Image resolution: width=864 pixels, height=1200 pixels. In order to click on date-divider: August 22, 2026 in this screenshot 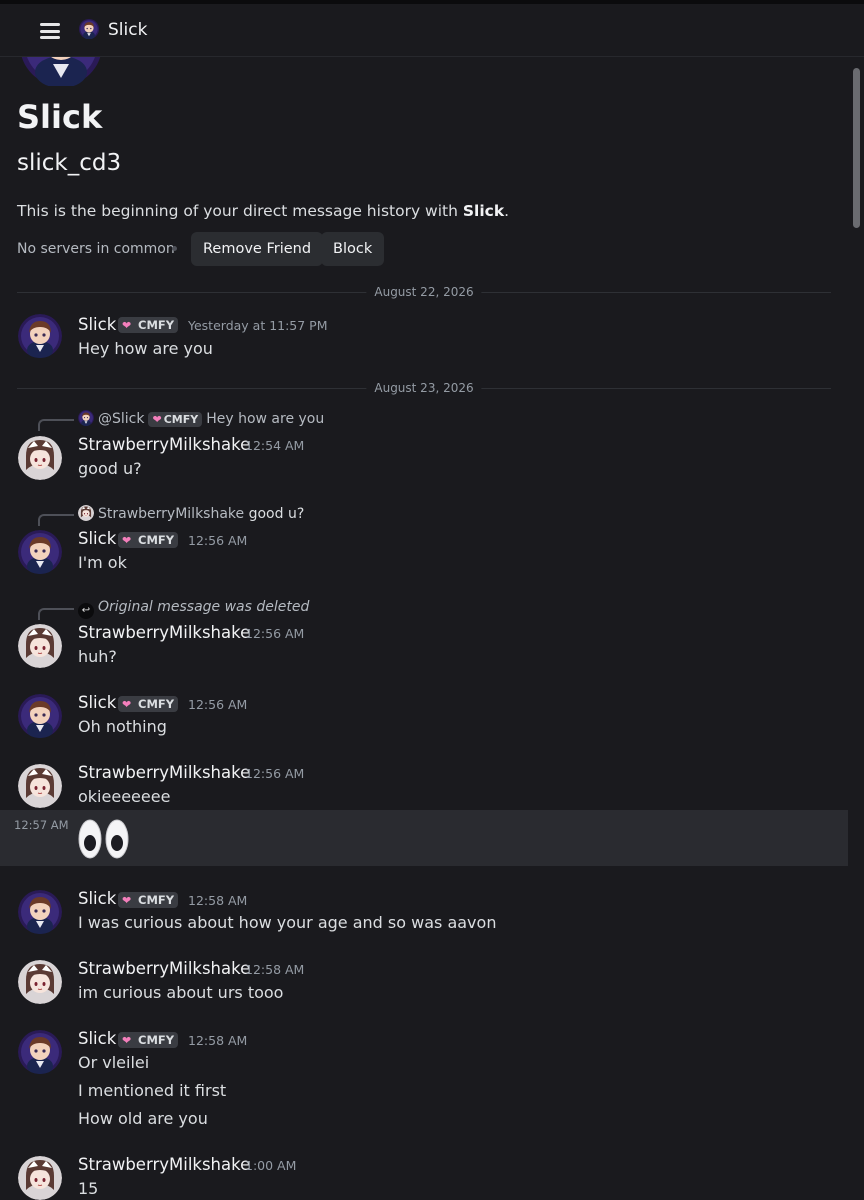, I will do `click(424, 292)`.